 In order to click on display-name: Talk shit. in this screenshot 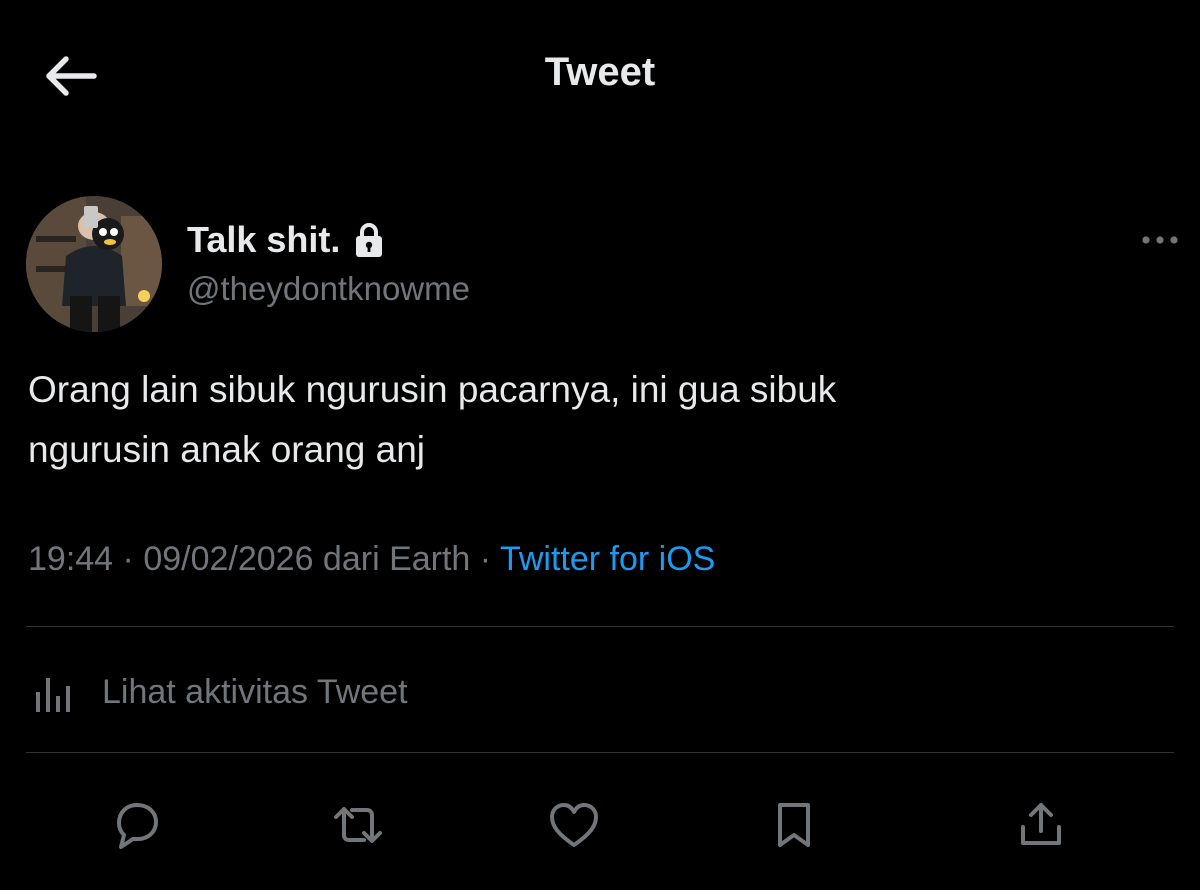, I will do `click(263, 240)`.